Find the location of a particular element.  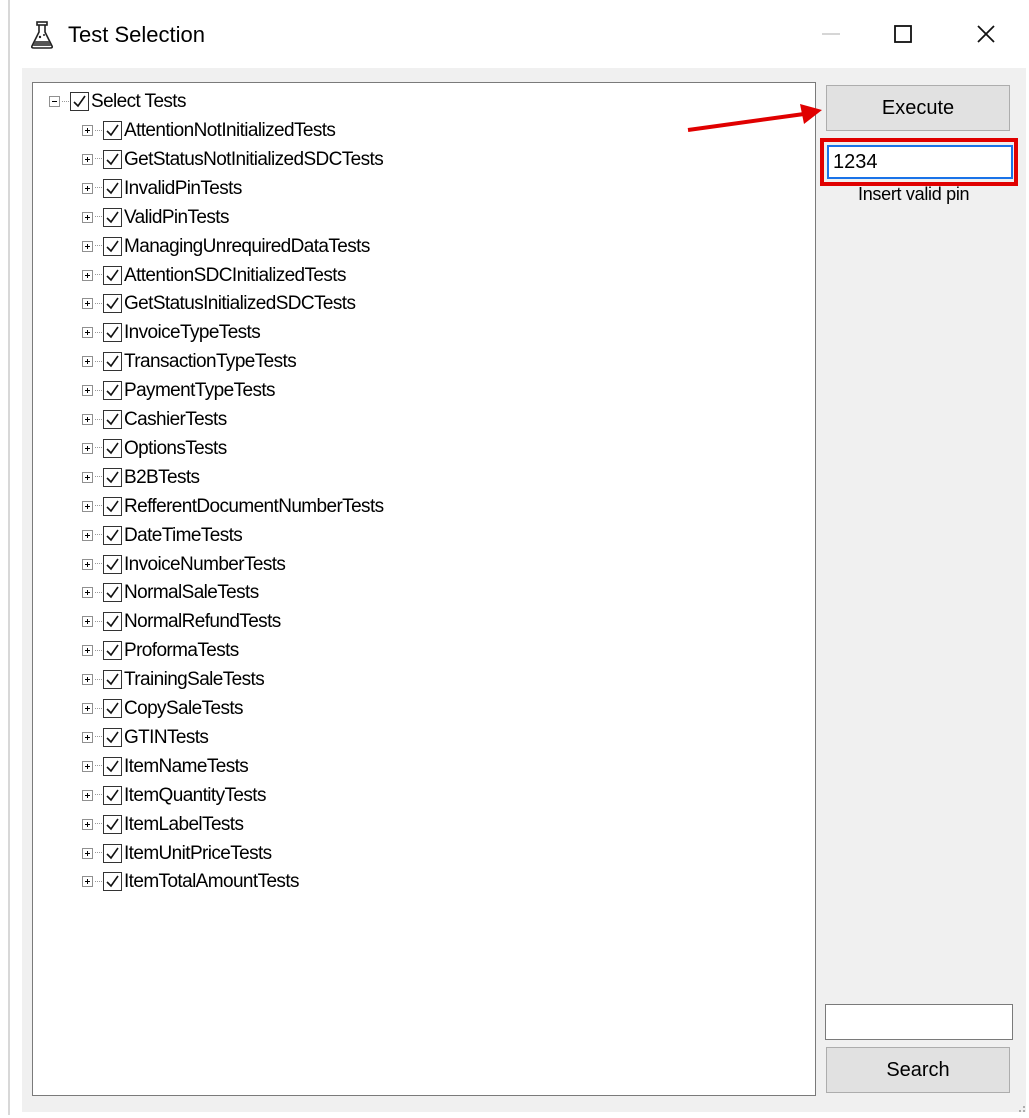

tree-node: DateTimeTests is located at coordinates (162, 535).